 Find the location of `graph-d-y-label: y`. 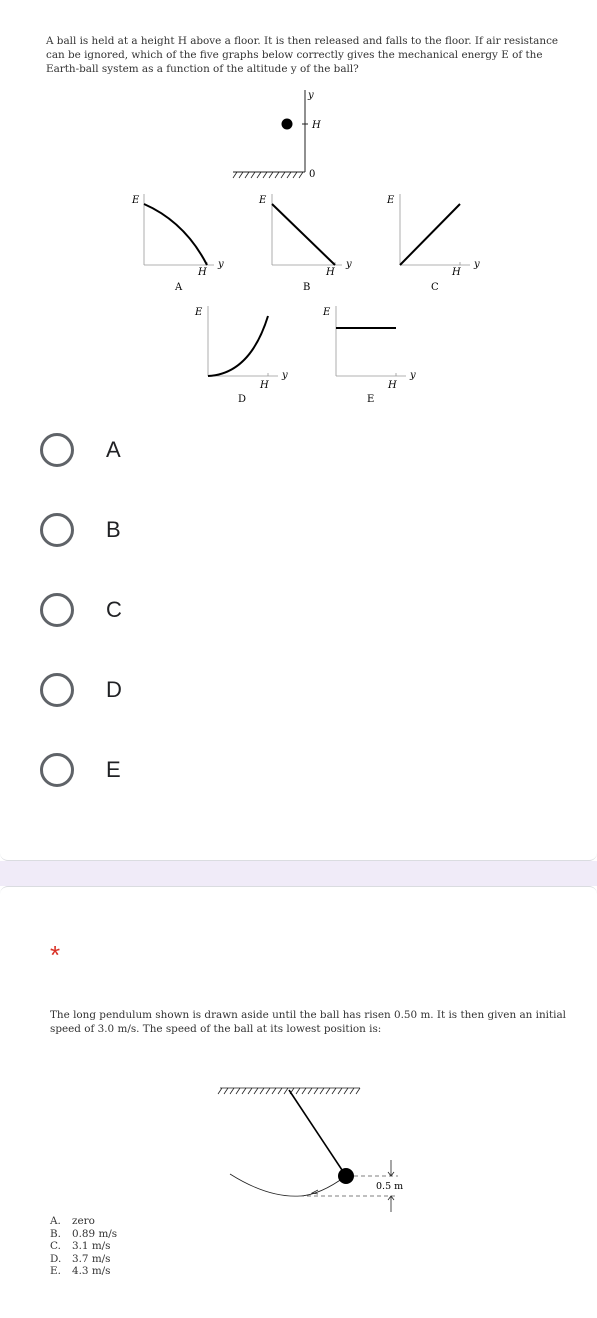

graph-d-y-label: y is located at coordinates (284, 375).